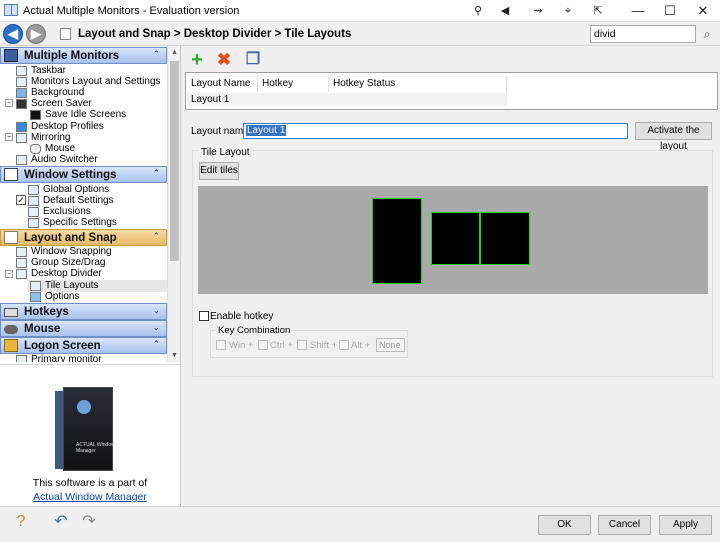  I want to click on sidebar-scrollbar: ▲ ▼, so click(173, 204).